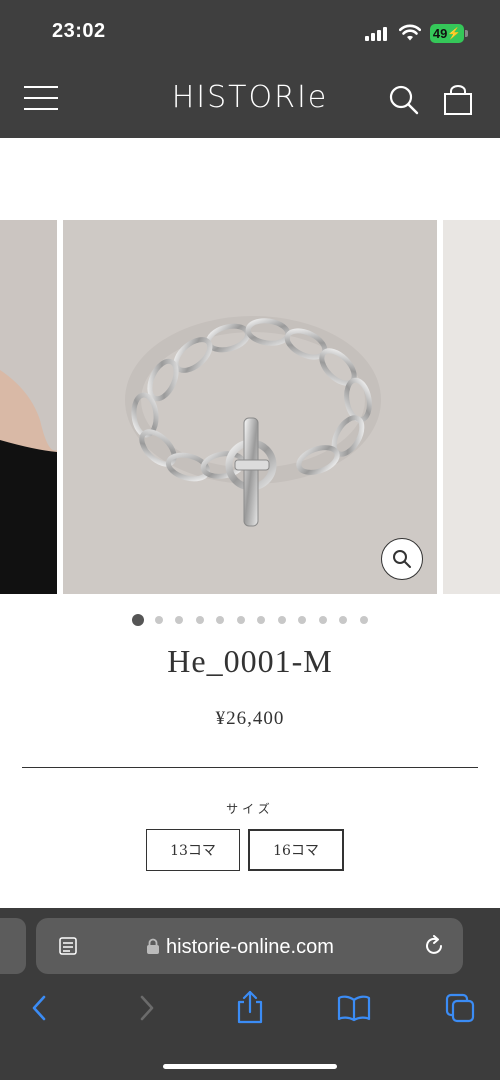  What do you see at coordinates (378, 34) in the screenshot?
I see `cellular-signal-icon` at bounding box center [378, 34].